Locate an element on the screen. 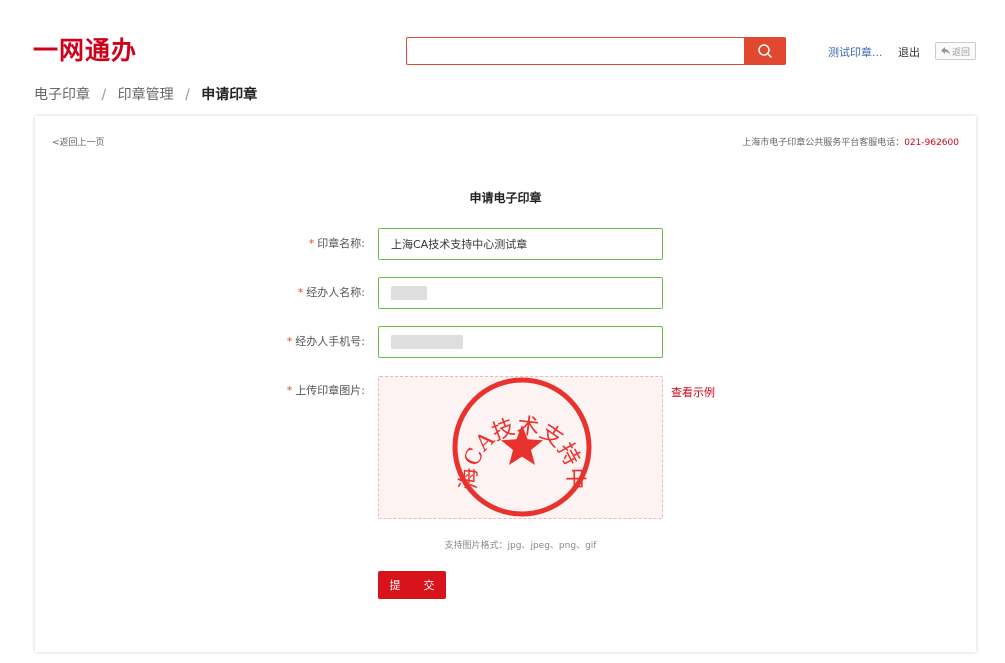 The image size is (1005, 663). seal-image-preview: 上海CA技术支持中心 is located at coordinates (485, 447).